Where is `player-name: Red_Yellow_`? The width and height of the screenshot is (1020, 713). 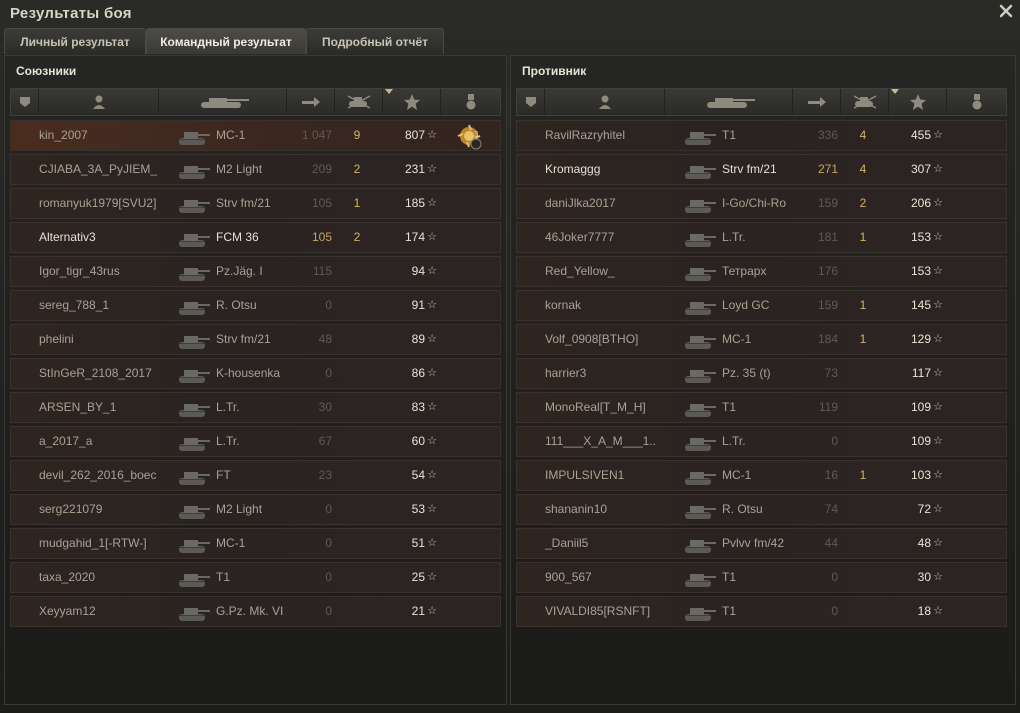 player-name: Red_Yellow_ is located at coordinates (580, 271).